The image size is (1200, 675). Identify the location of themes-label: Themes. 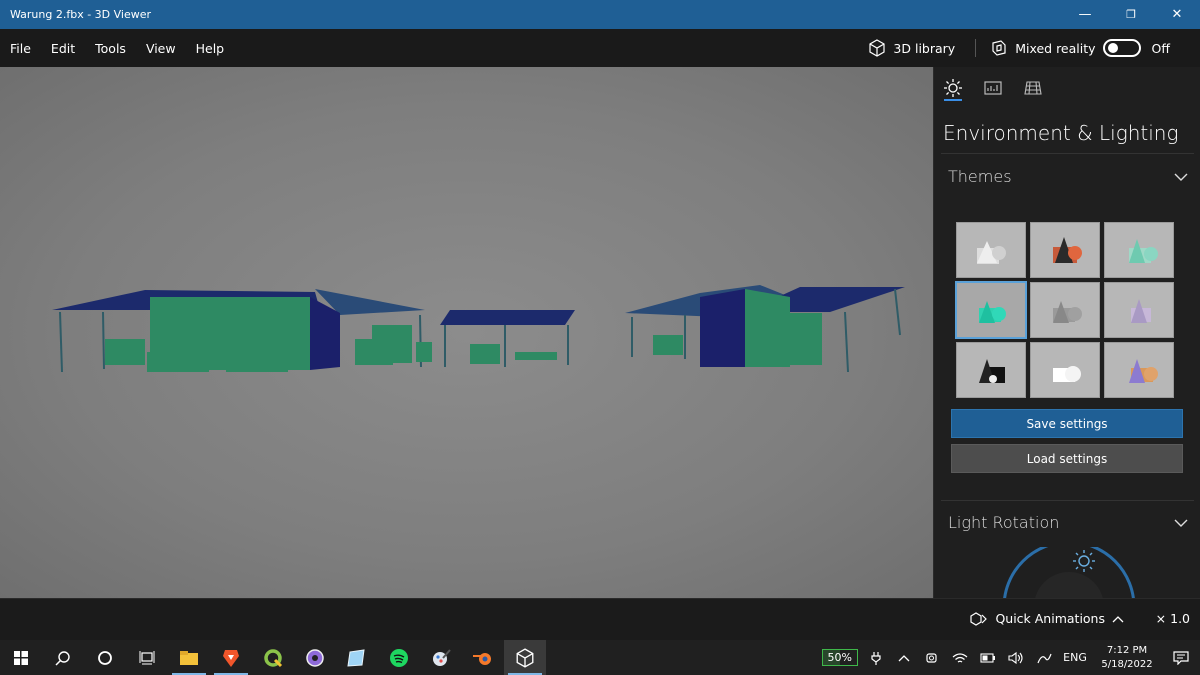
(980, 176).